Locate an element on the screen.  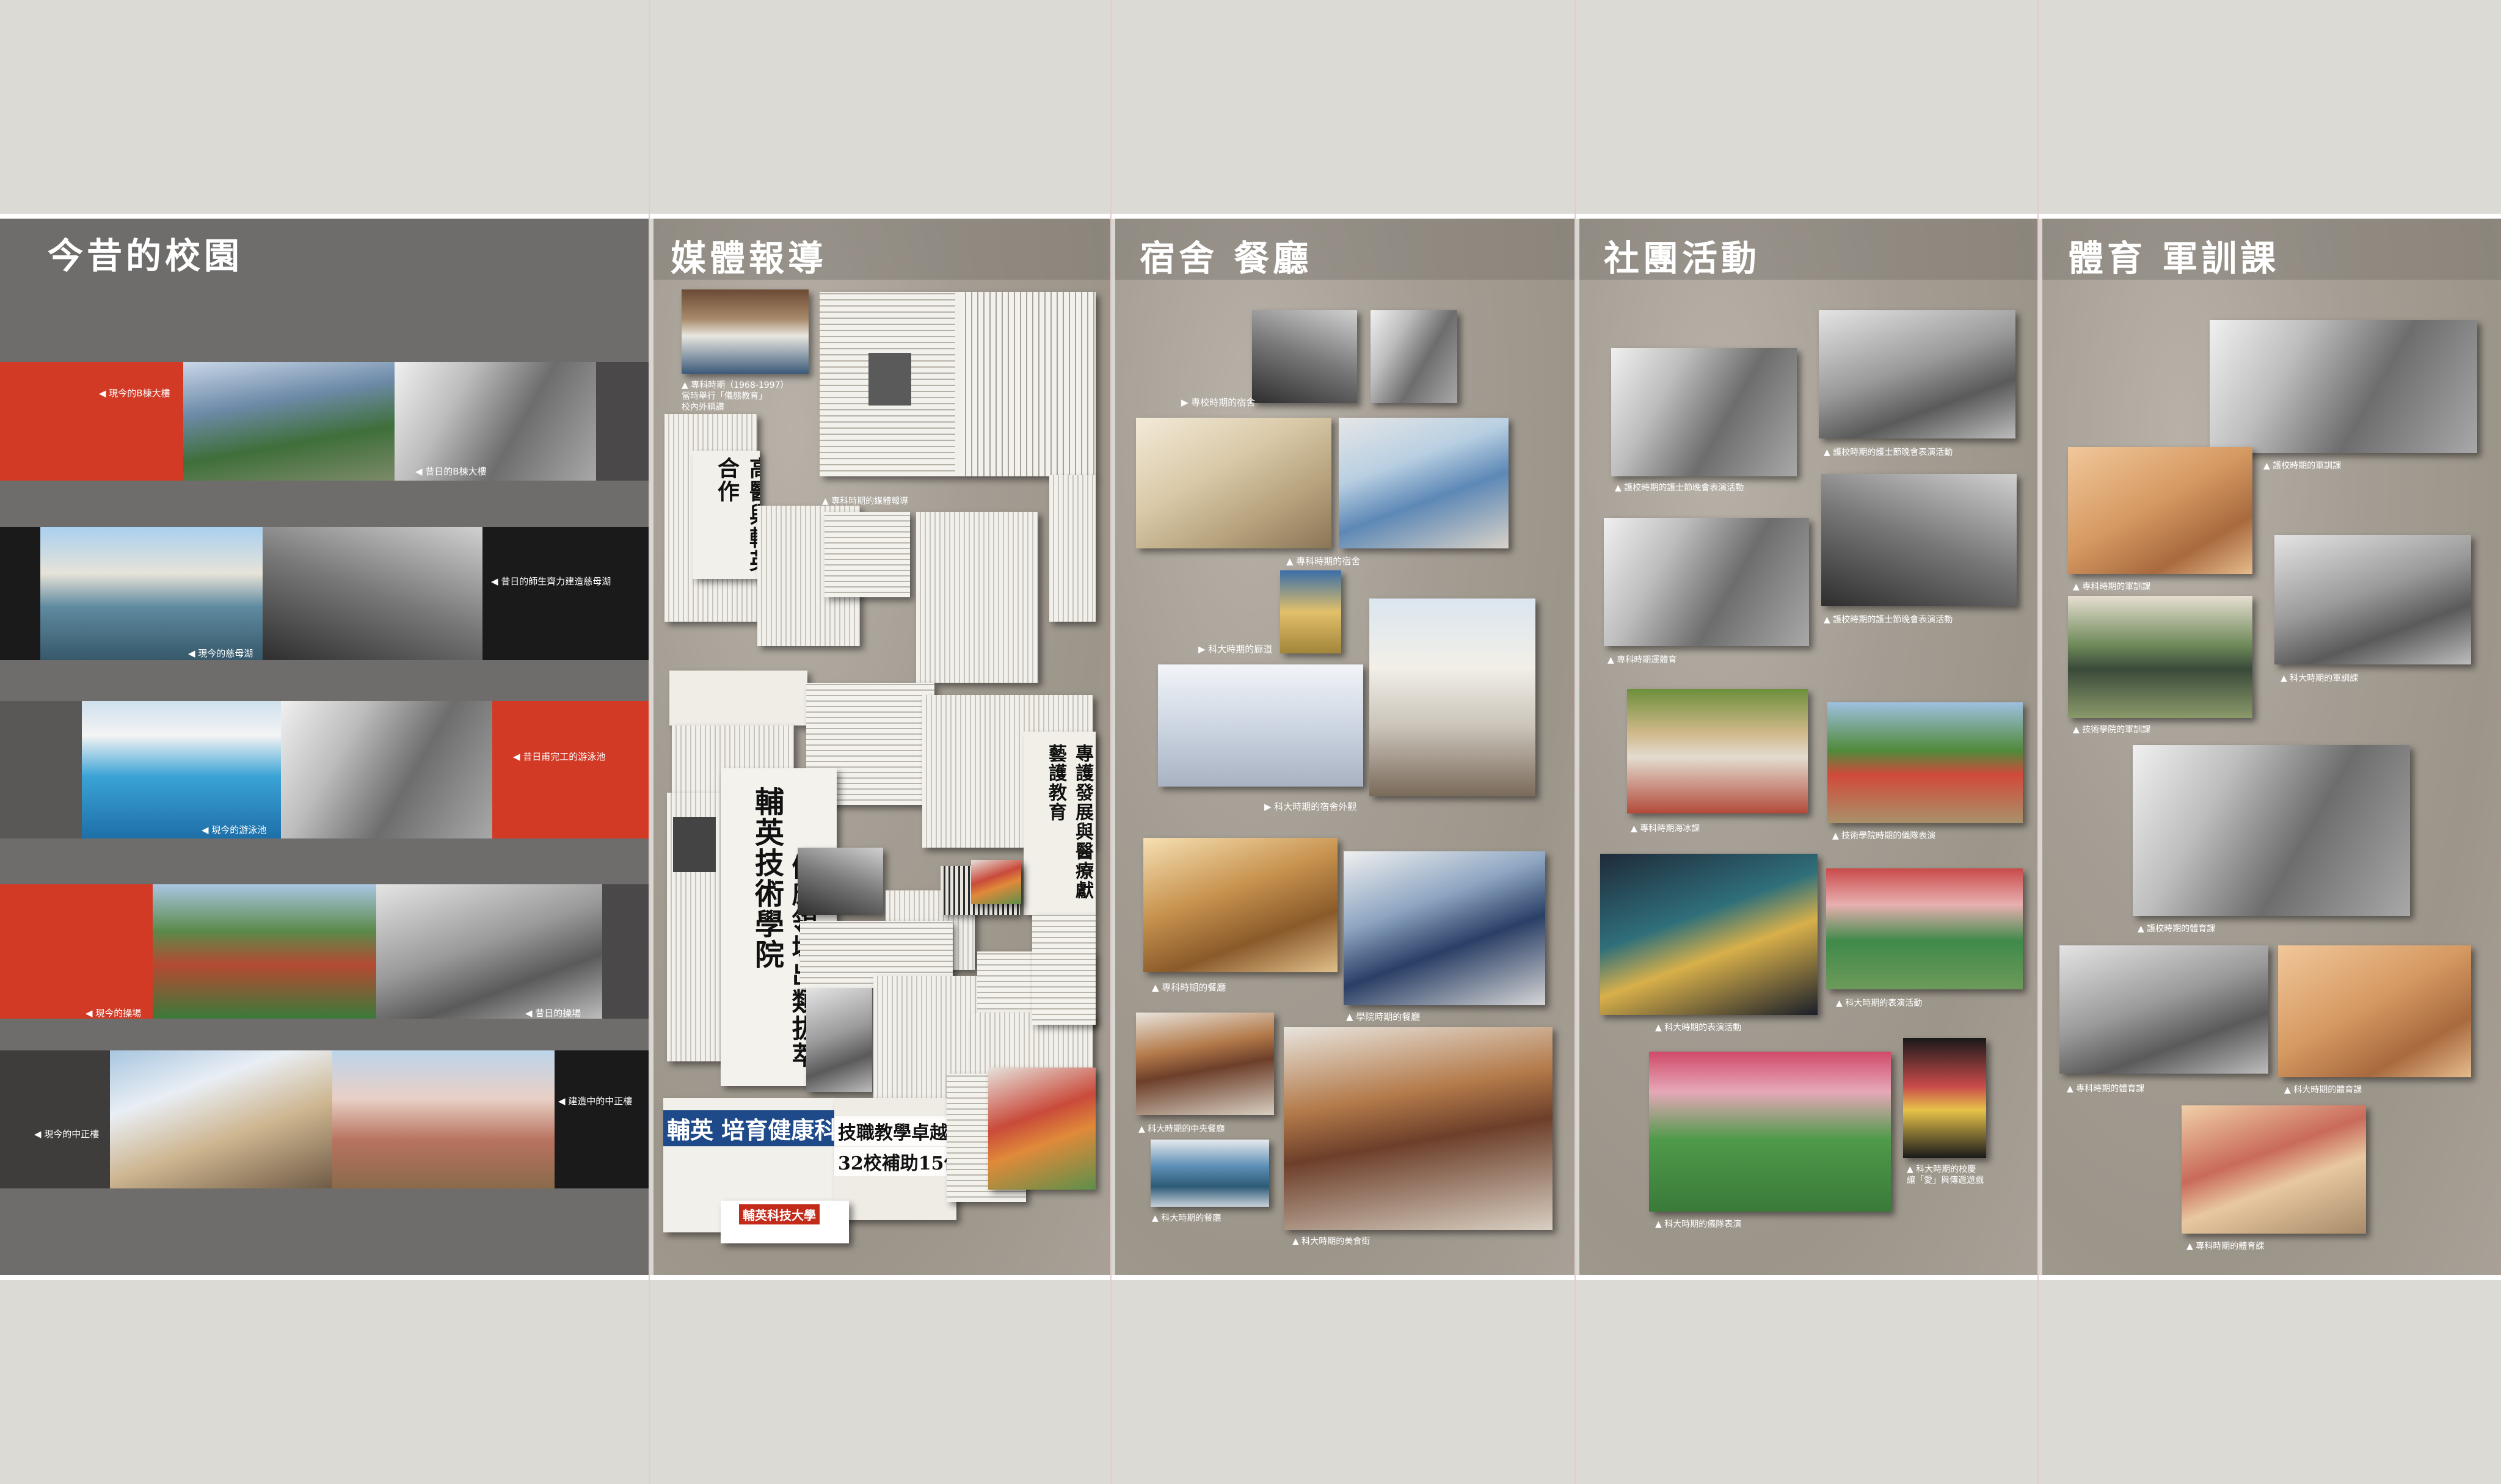
caption: ▲ 學院時期的餐廳 is located at coordinates (1383, 1017).